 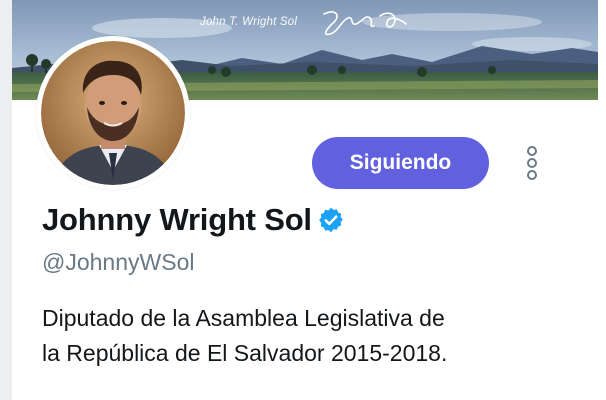 I want to click on avatar-photo, so click(x=113, y=113).